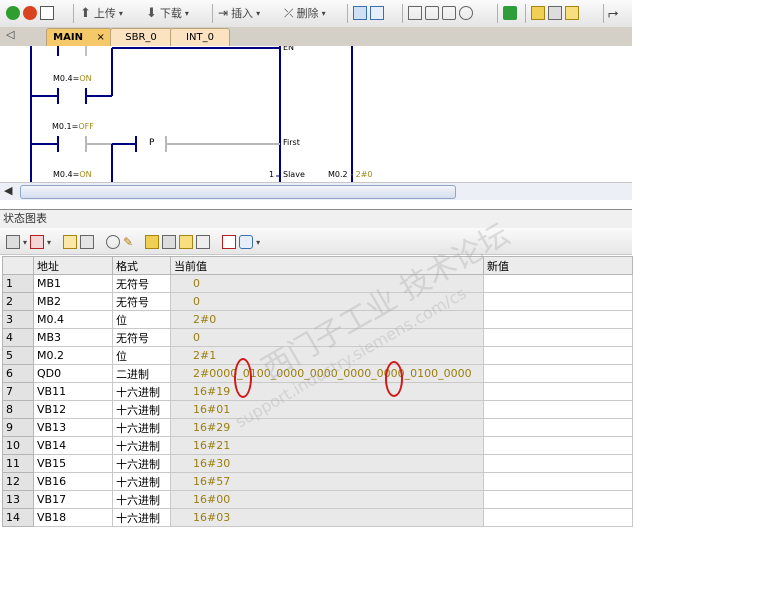  I want to click on current-value-header: 当前值, so click(327, 265).